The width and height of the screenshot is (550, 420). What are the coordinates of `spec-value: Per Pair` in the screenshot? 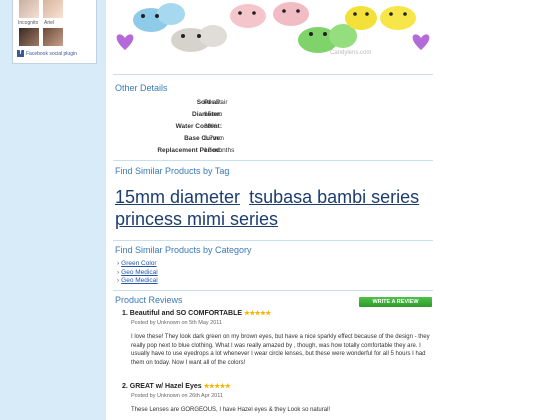 It's located at (216, 102).